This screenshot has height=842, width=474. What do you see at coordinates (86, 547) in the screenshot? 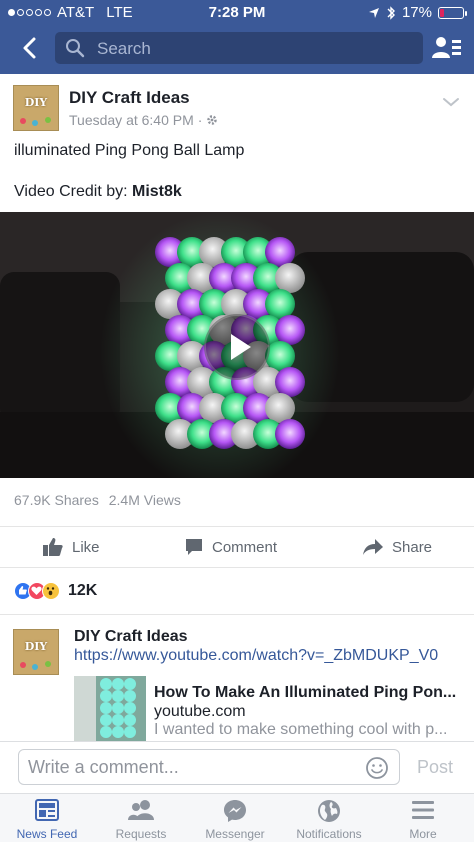
I see `like-label: Like` at bounding box center [86, 547].